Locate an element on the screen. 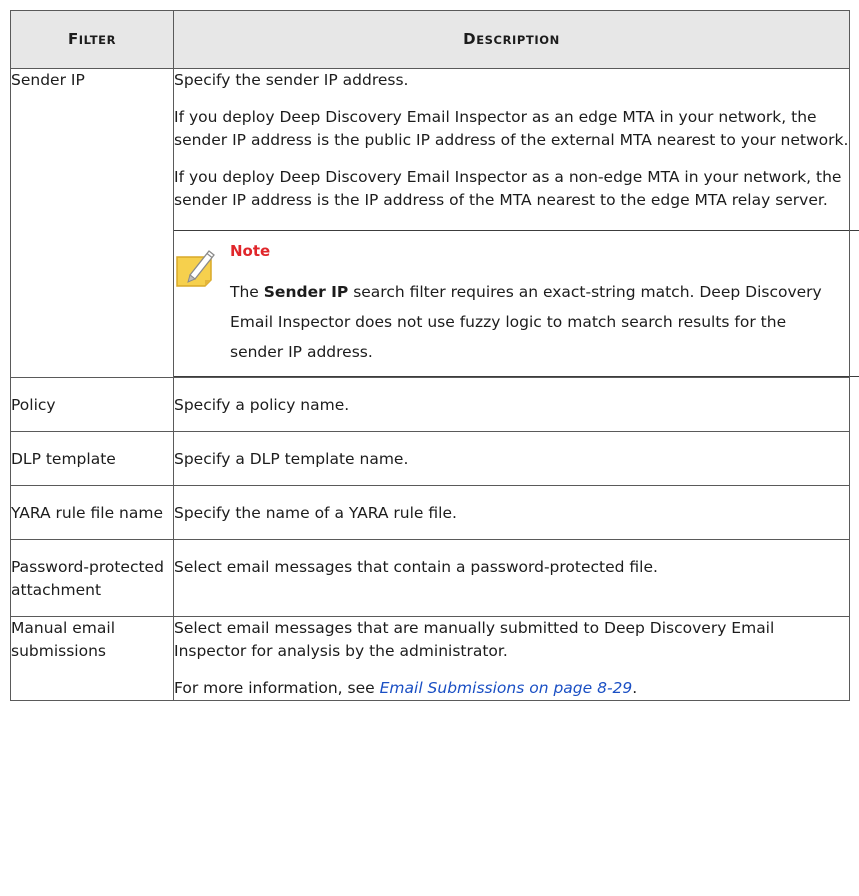 The height and width of the screenshot is (896, 859). table-header-row: FILTER DESCRIPTION is located at coordinates (430, 39).